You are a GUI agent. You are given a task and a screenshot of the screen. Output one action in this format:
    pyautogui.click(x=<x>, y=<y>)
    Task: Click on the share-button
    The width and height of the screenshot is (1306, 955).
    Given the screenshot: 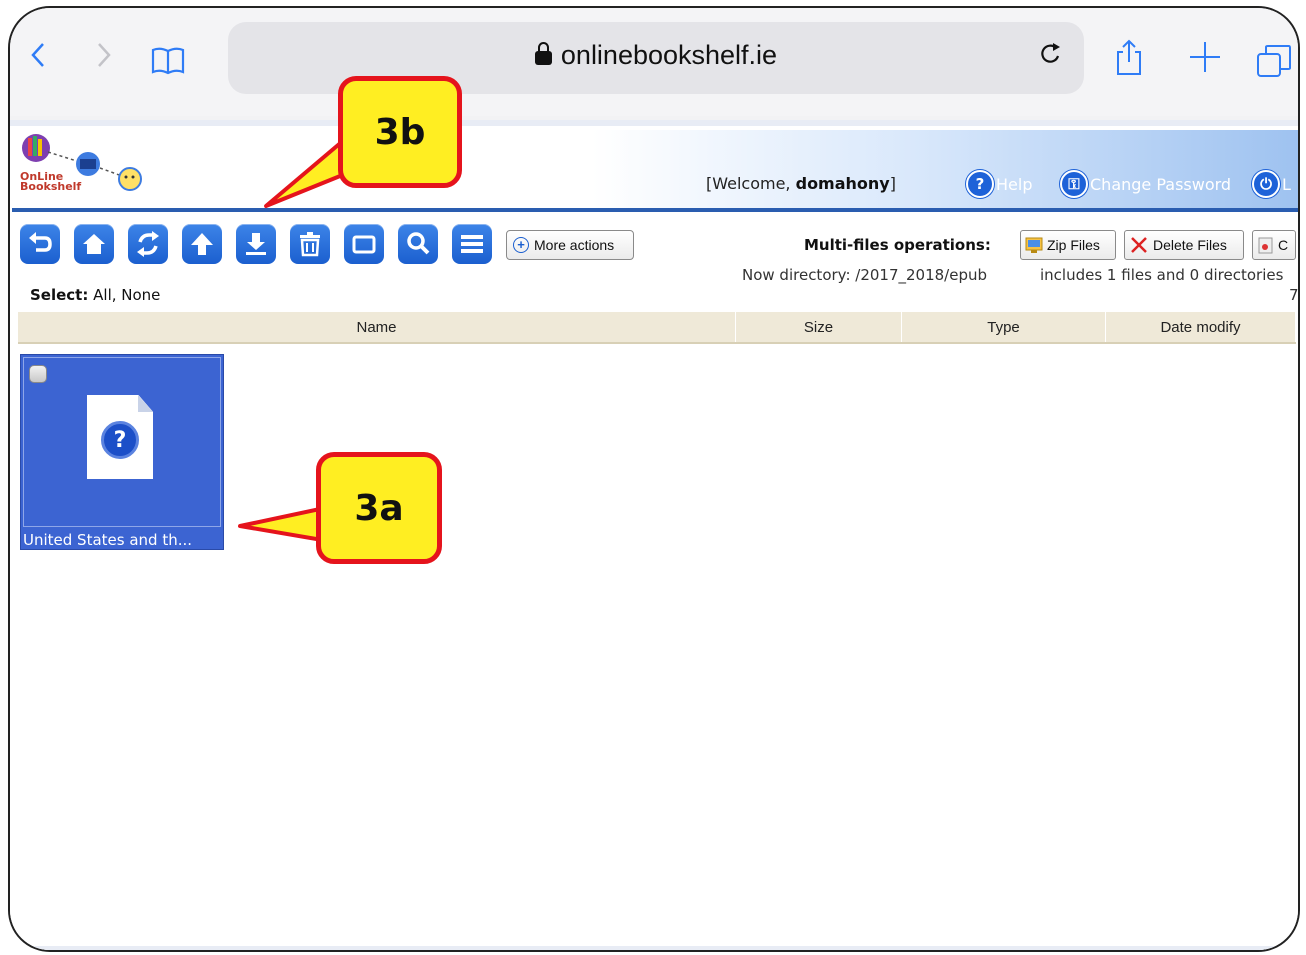 What is the action you would take?
    pyautogui.click(x=1129, y=63)
    